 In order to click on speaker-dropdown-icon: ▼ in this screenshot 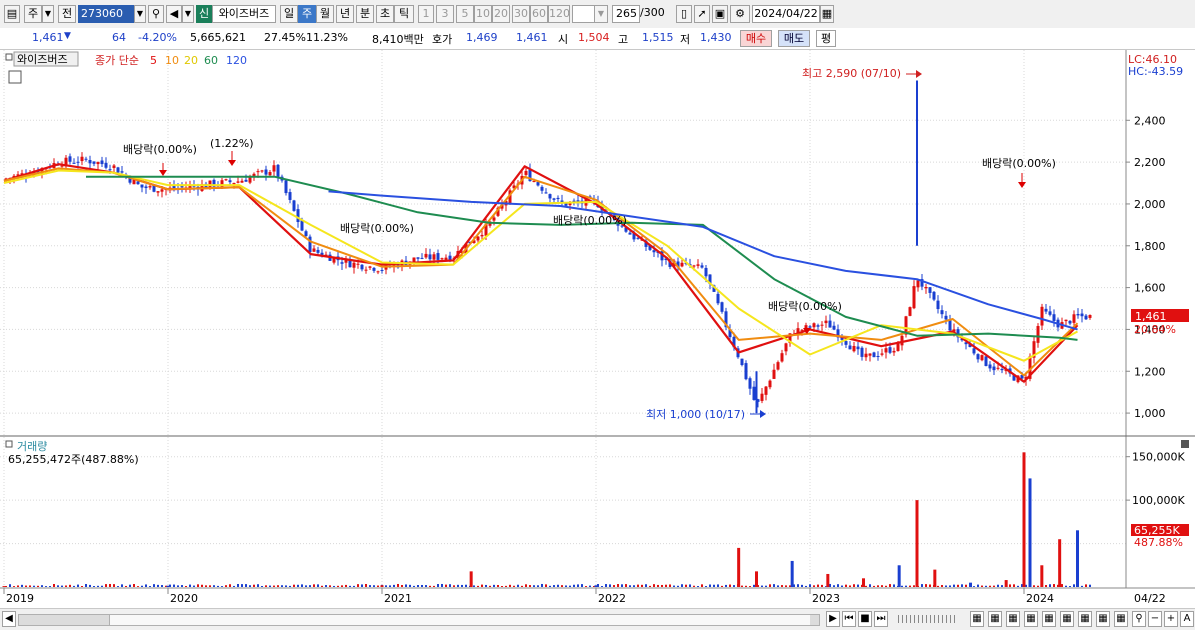, I will do `click(188, 14)`.